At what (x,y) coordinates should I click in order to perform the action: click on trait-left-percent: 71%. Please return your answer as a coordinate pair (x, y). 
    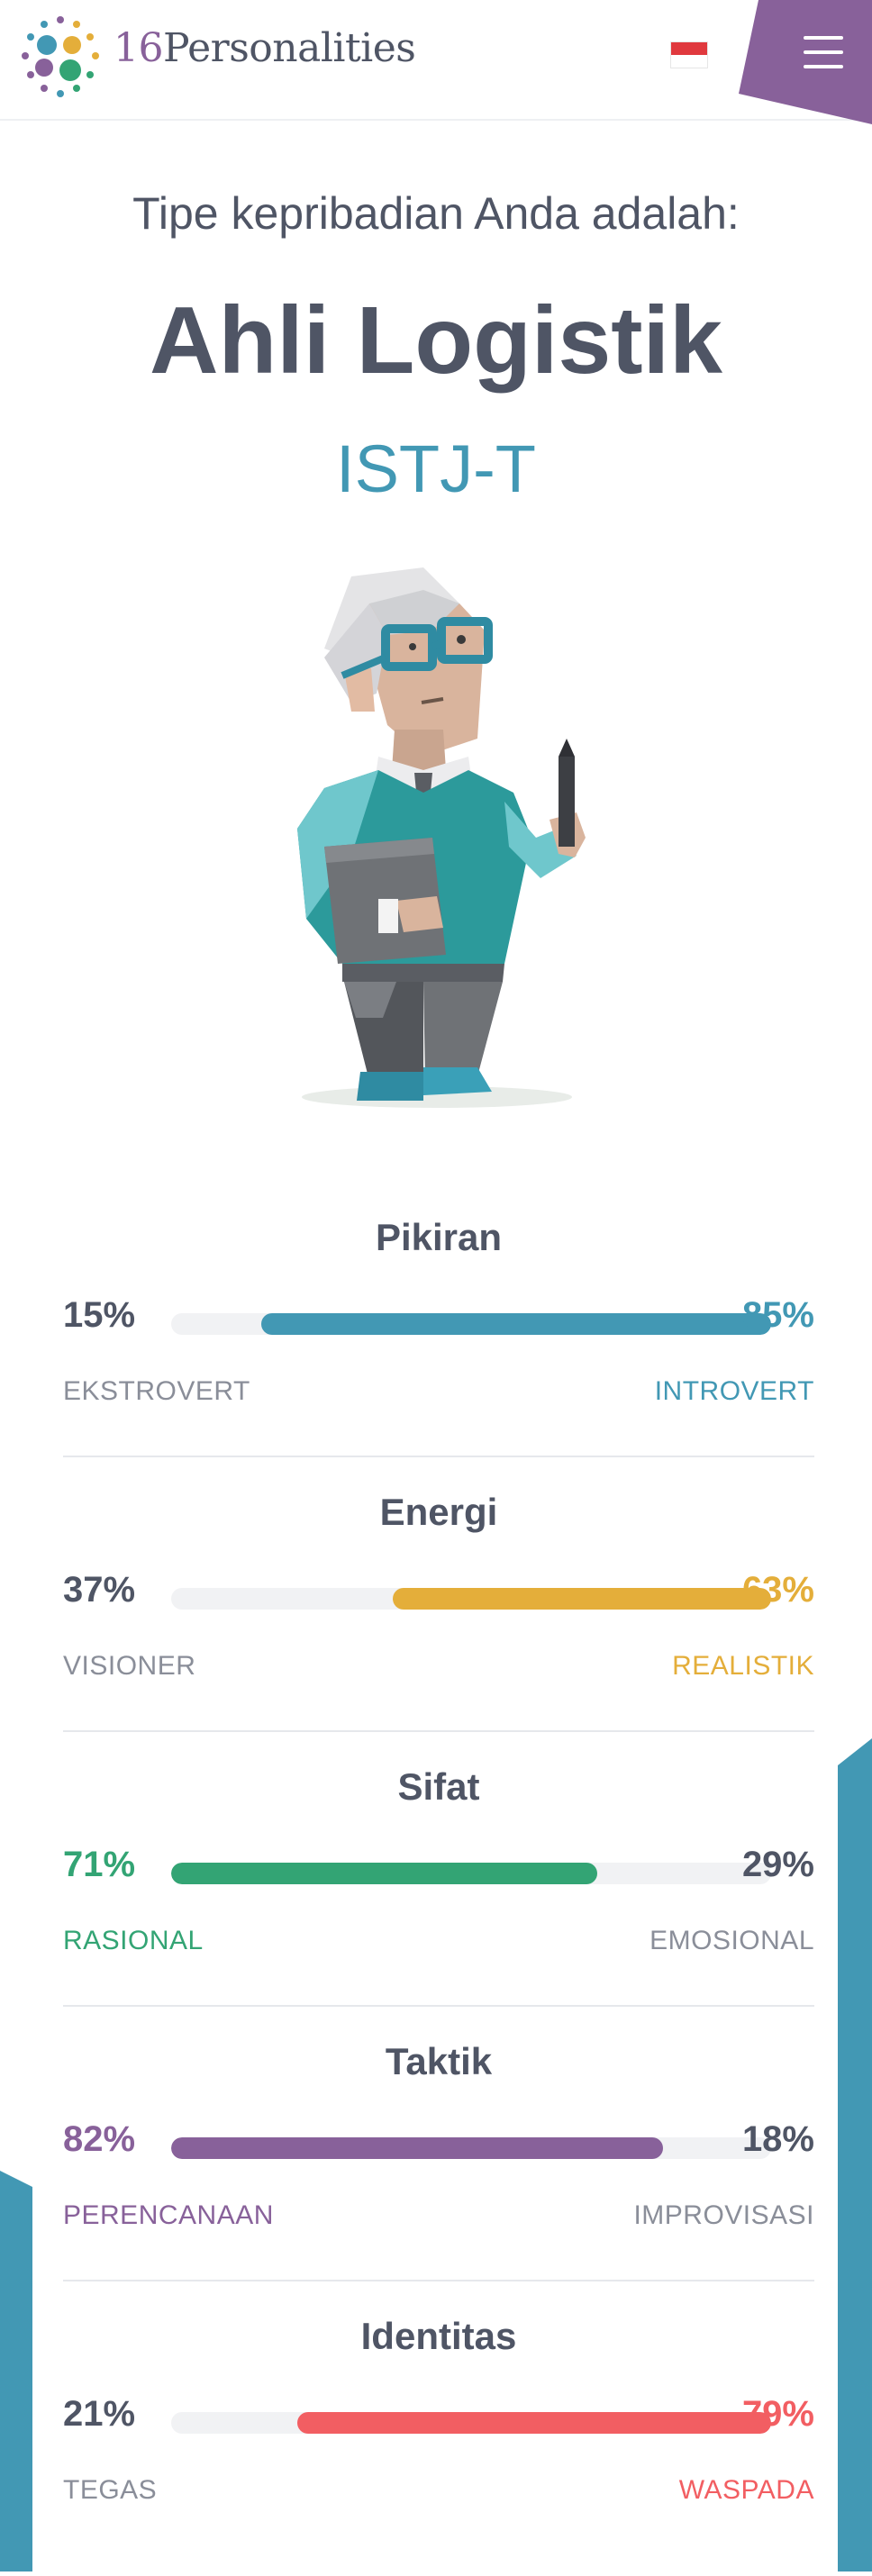
    Looking at the image, I should click on (99, 1864).